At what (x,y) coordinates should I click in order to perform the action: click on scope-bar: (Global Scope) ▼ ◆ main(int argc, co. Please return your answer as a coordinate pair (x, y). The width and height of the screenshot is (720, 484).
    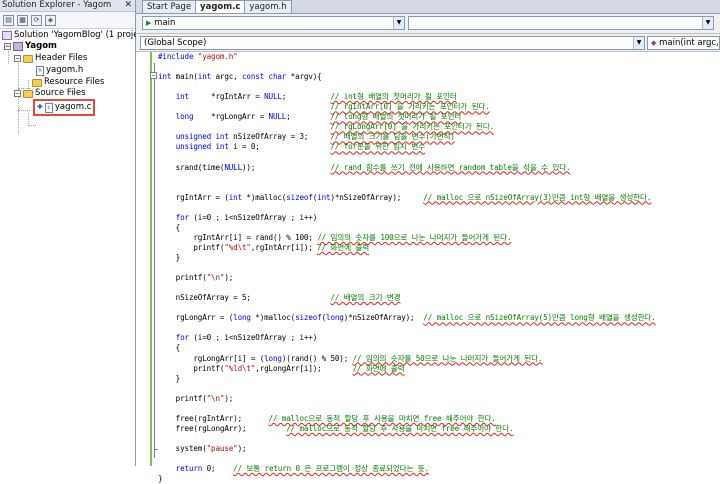
    Looking at the image, I should click on (428, 43).